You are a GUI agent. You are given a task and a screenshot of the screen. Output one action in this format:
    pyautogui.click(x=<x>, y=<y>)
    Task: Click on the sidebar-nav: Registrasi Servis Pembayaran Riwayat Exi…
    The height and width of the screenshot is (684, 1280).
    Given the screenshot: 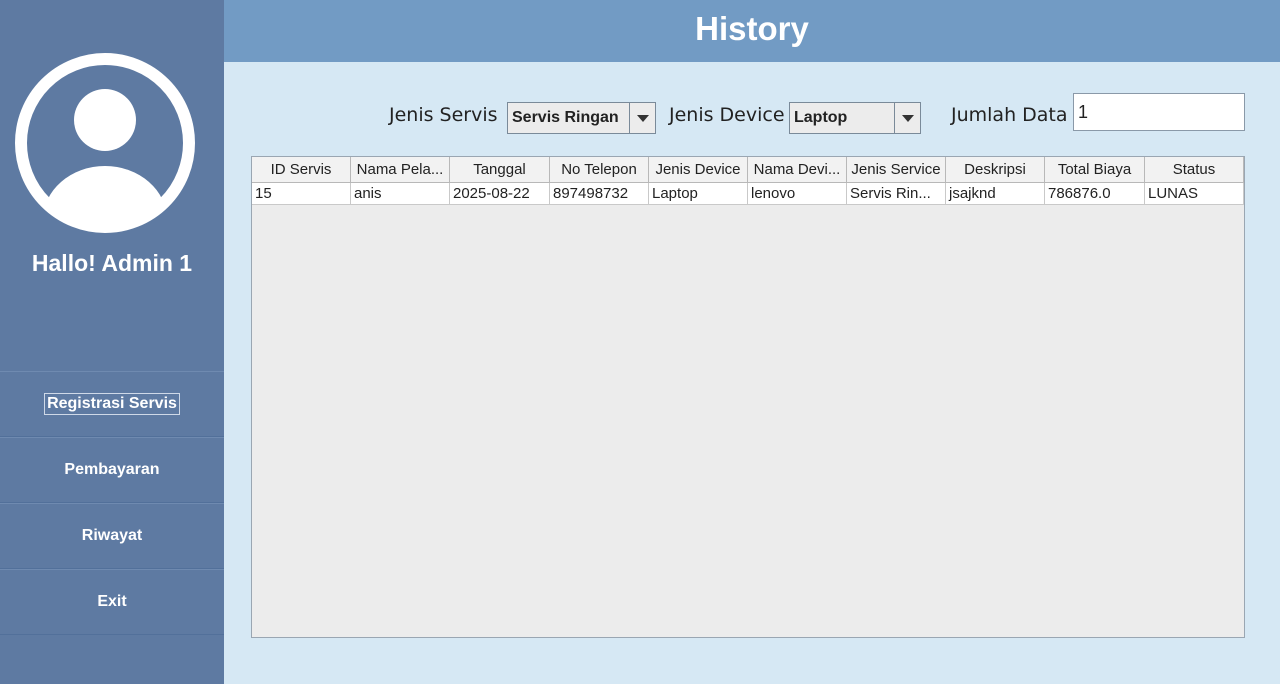 What is the action you would take?
    pyautogui.click(x=112, y=503)
    